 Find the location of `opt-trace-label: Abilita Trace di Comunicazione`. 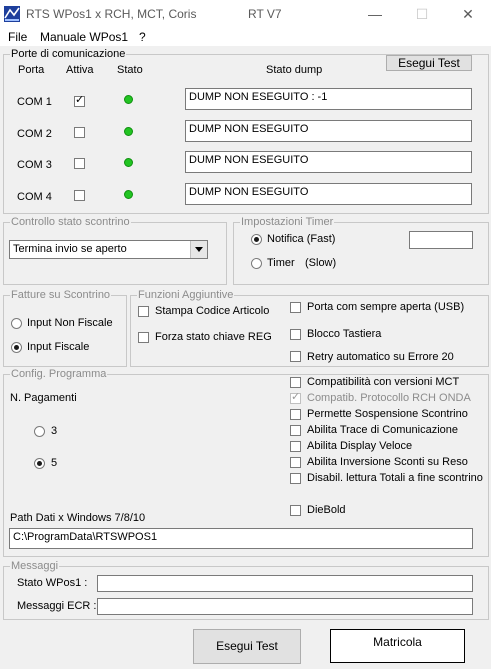

opt-trace-label: Abilita Trace di Comunicazione is located at coordinates (383, 430).